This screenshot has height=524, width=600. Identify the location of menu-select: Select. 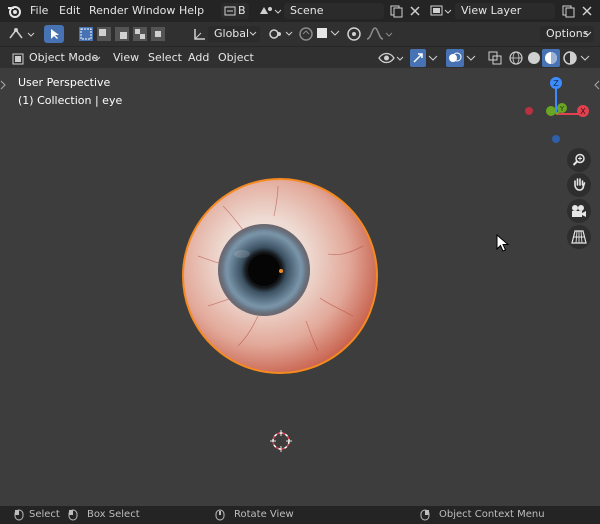
(165, 57).